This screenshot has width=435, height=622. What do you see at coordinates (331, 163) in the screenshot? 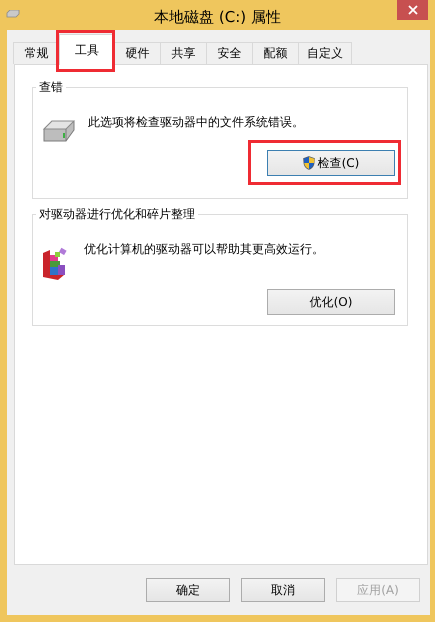
I see `action-button: 检查(C)` at bounding box center [331, 163].